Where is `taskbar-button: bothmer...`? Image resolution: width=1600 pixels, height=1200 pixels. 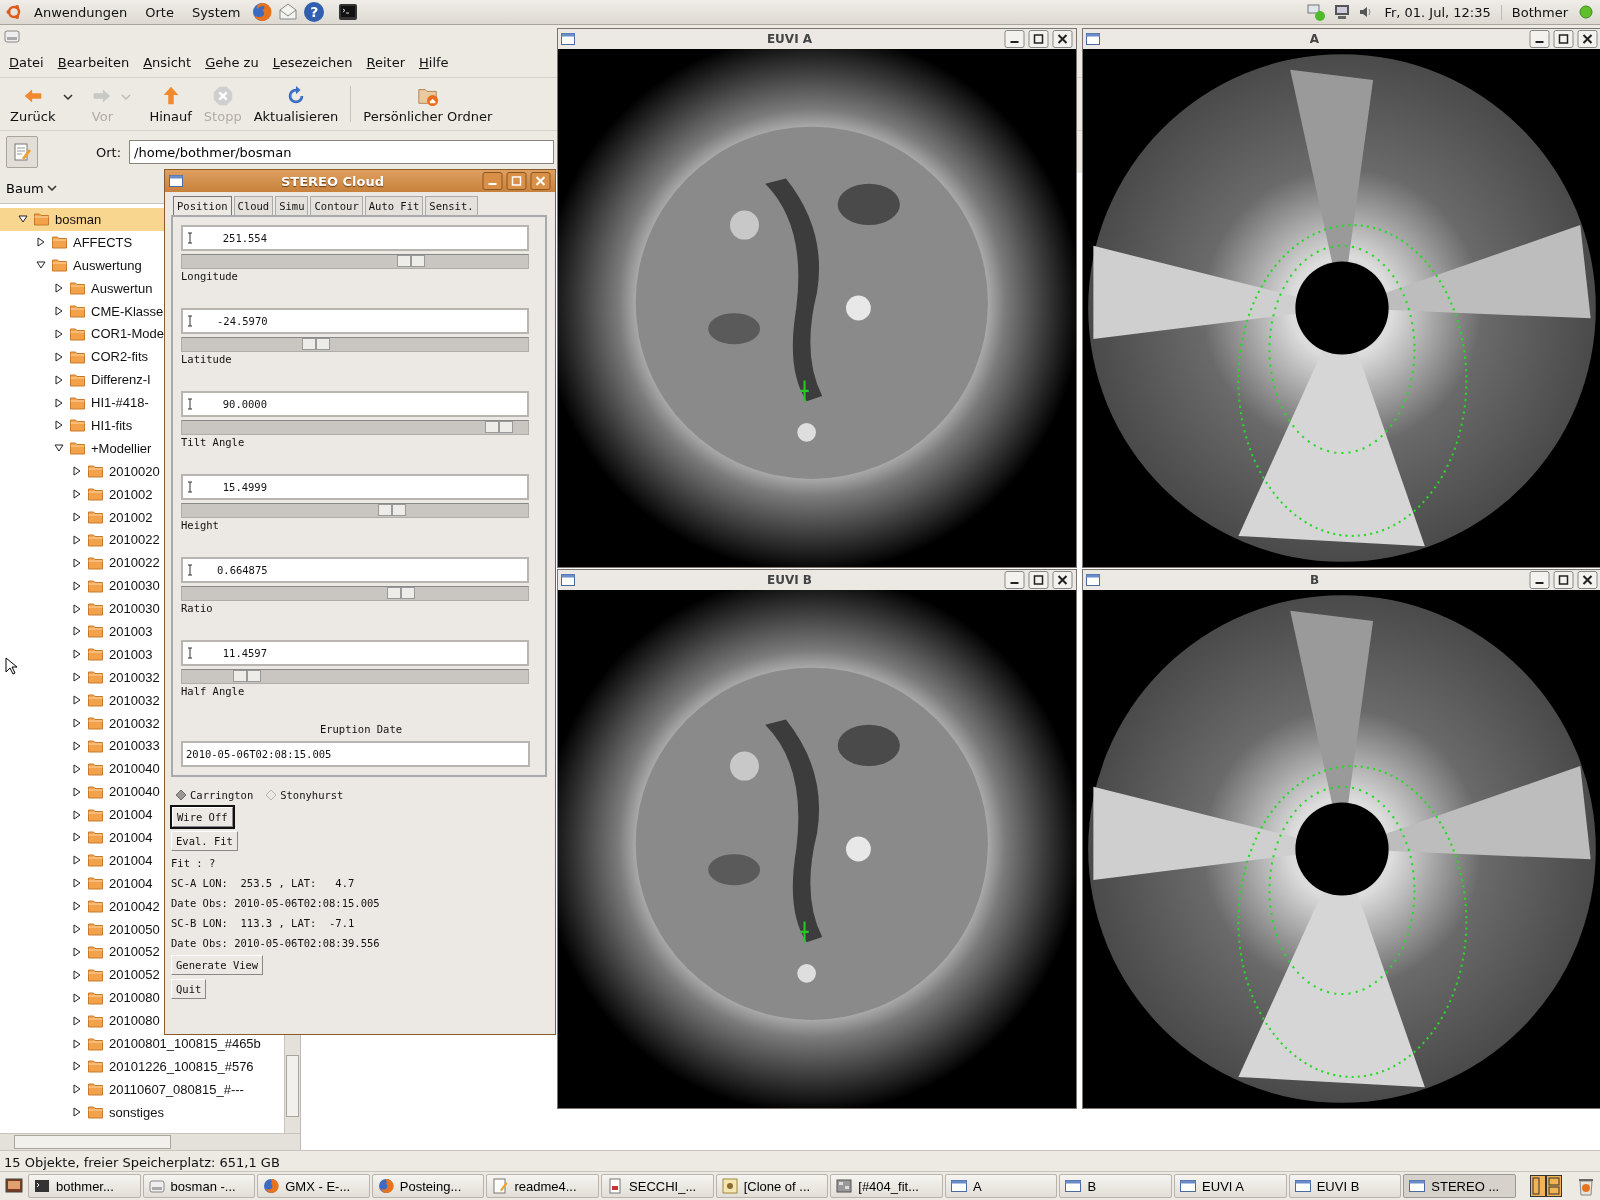
taskbar-button: bothmer... is located at coordinates (84, 1186).